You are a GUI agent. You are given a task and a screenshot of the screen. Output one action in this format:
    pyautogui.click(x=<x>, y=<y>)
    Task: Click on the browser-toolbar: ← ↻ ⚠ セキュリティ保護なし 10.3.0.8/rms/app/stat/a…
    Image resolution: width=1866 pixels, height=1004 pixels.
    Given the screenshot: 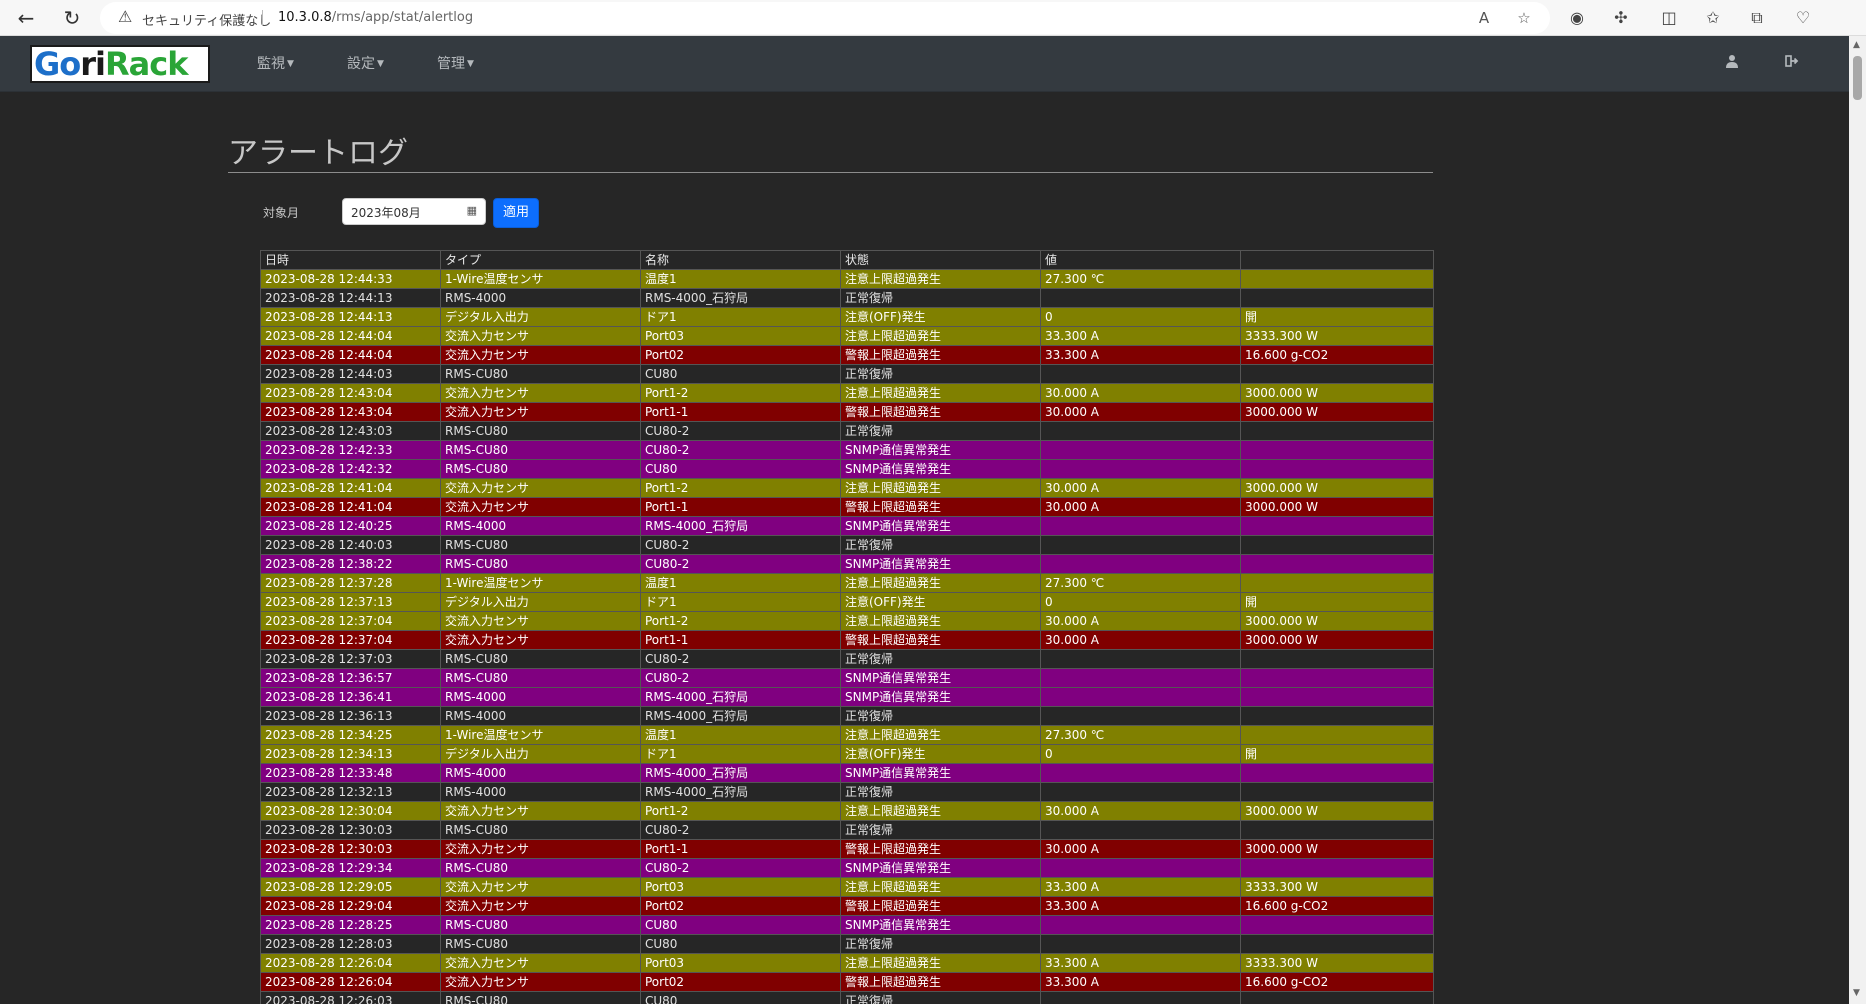 What is the action you would take?
    pyautogui.click(x=933, y=18)
    